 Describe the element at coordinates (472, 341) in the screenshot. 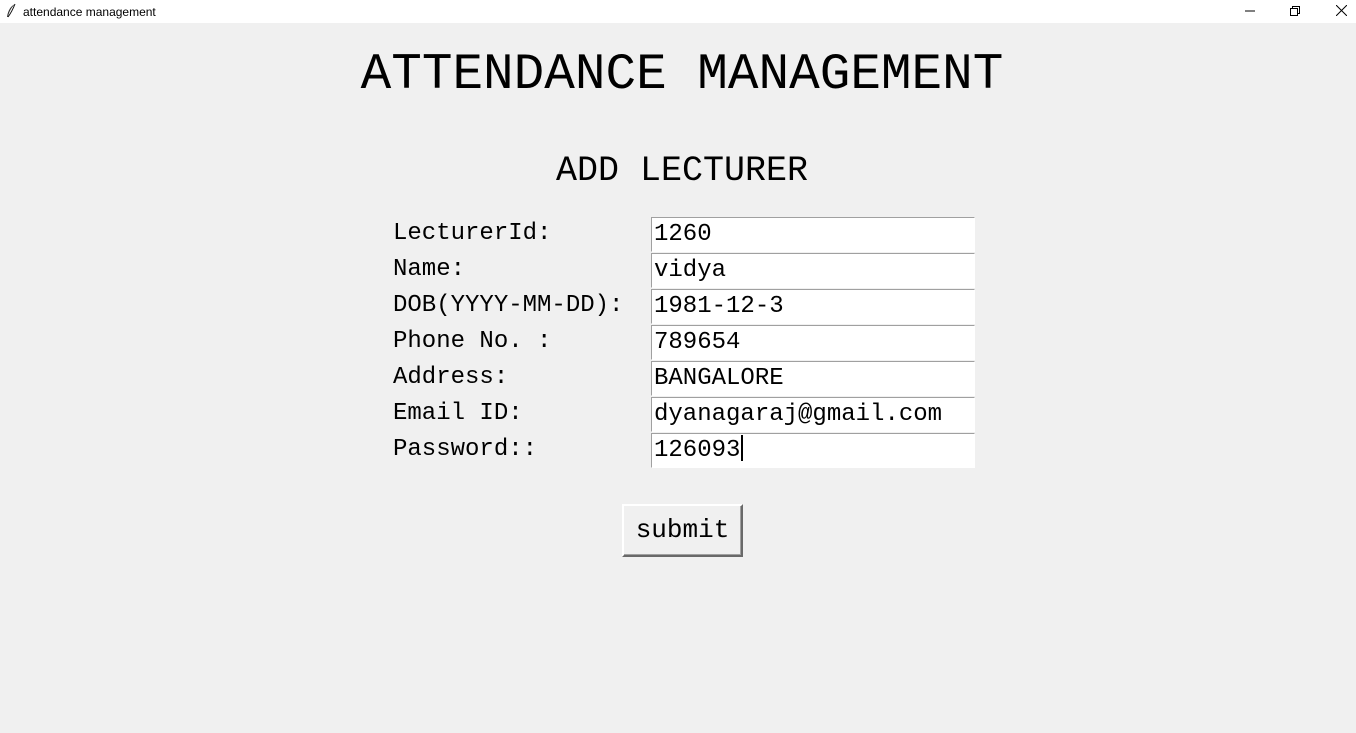

I see `phone-label: Phone No. :` at that location.